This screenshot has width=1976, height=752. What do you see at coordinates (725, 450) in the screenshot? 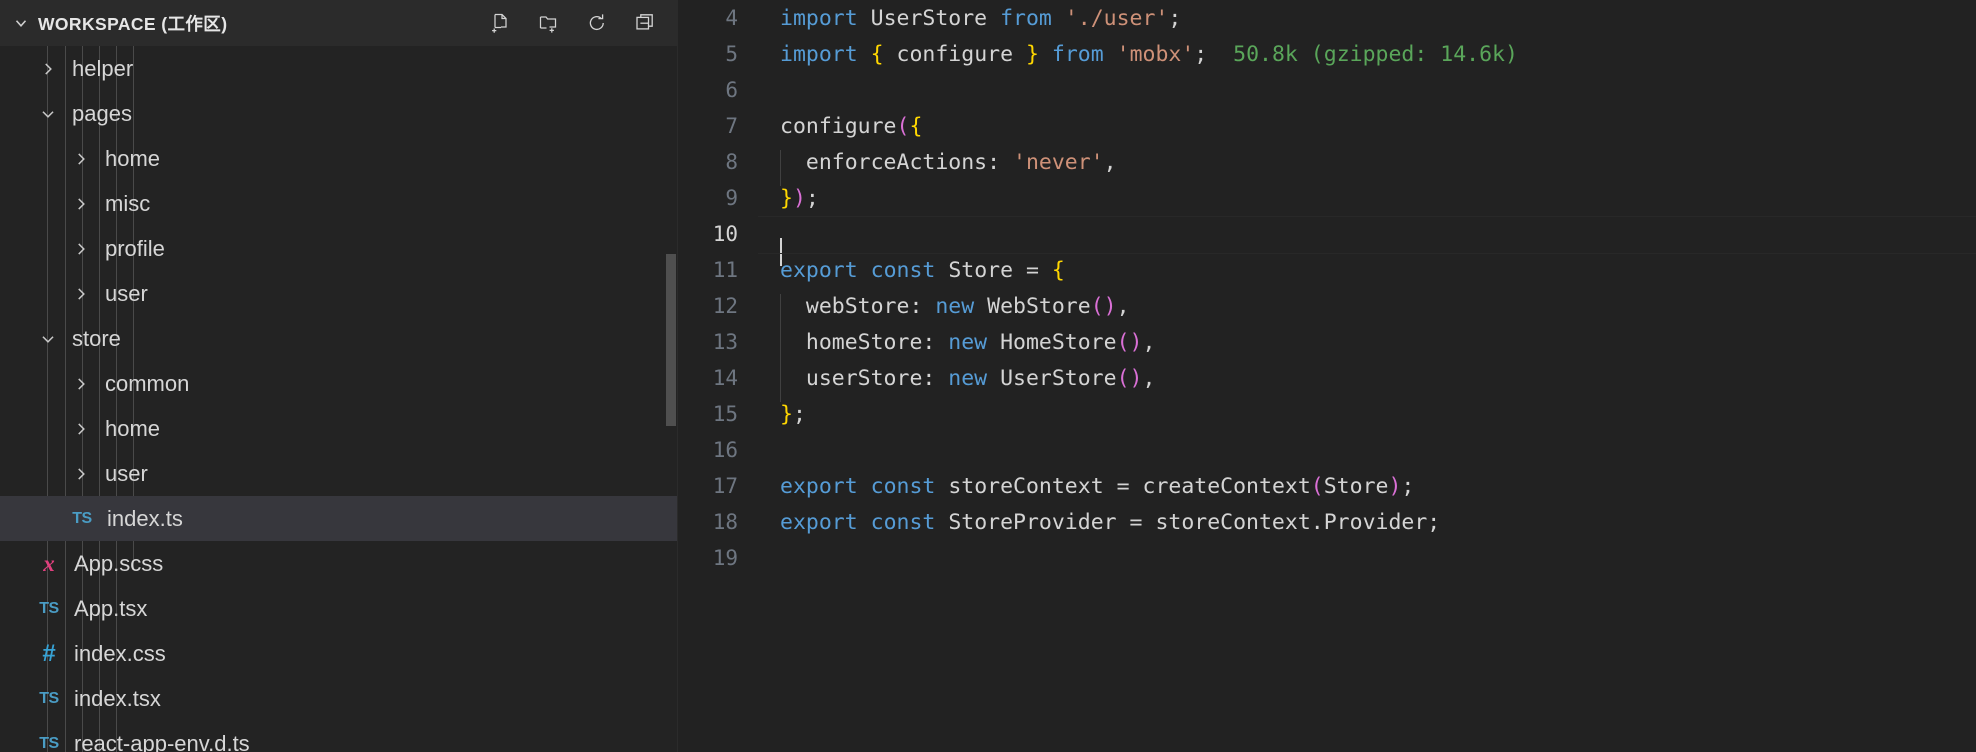
I see `line-number: 16` at bounding box center [725, 450].